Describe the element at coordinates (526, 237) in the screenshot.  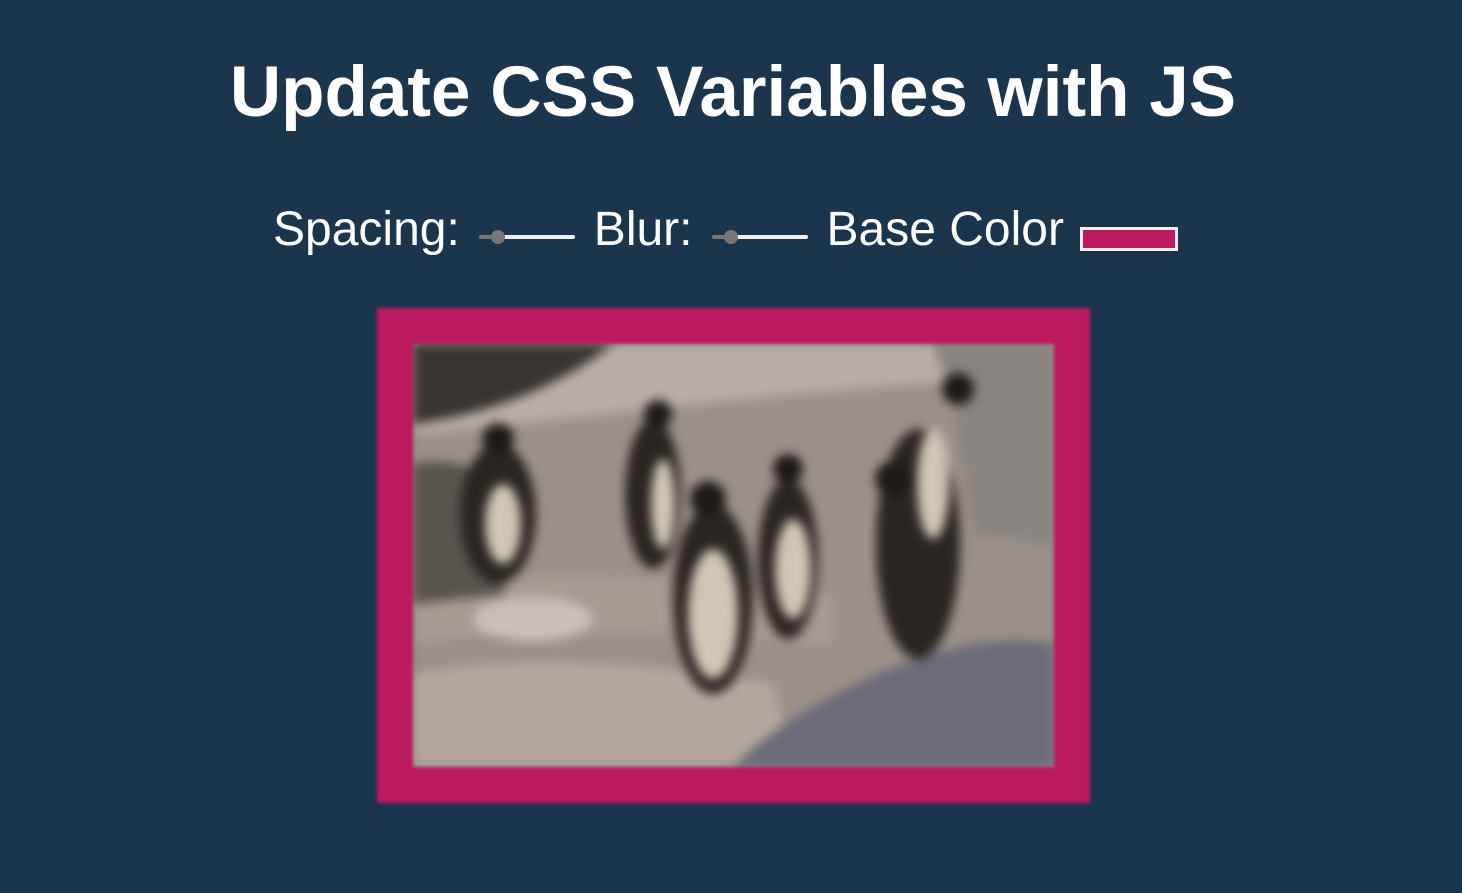
I see `spacing-slider` at that location.